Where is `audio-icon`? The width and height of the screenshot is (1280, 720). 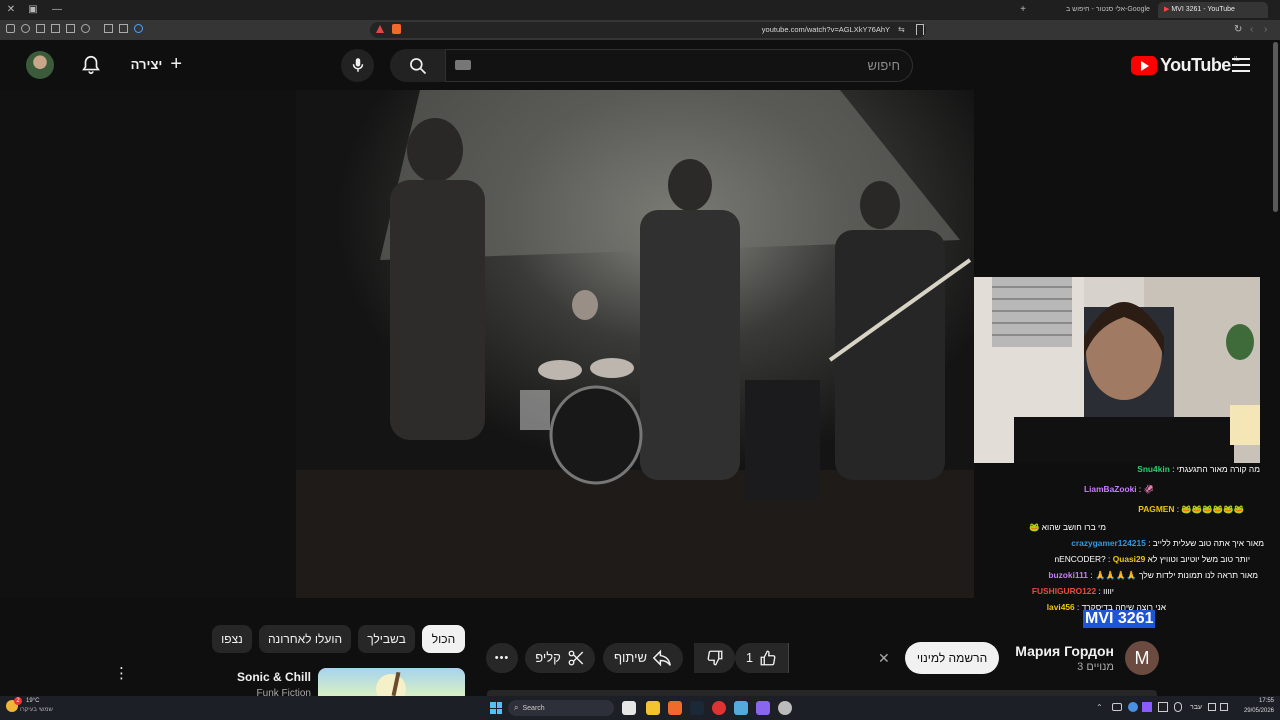
audio-icon is located at coordinates (138, 28).